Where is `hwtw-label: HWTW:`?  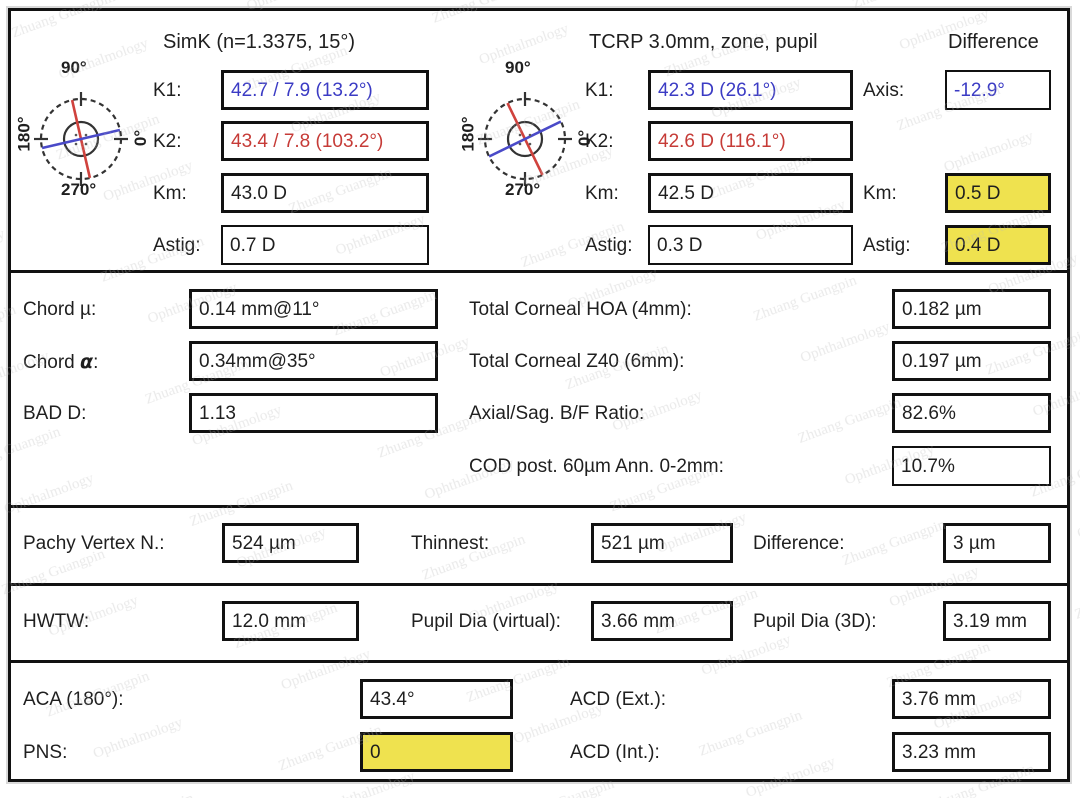
hwtw-label: HWTW: is located at coordinates (56, 621).